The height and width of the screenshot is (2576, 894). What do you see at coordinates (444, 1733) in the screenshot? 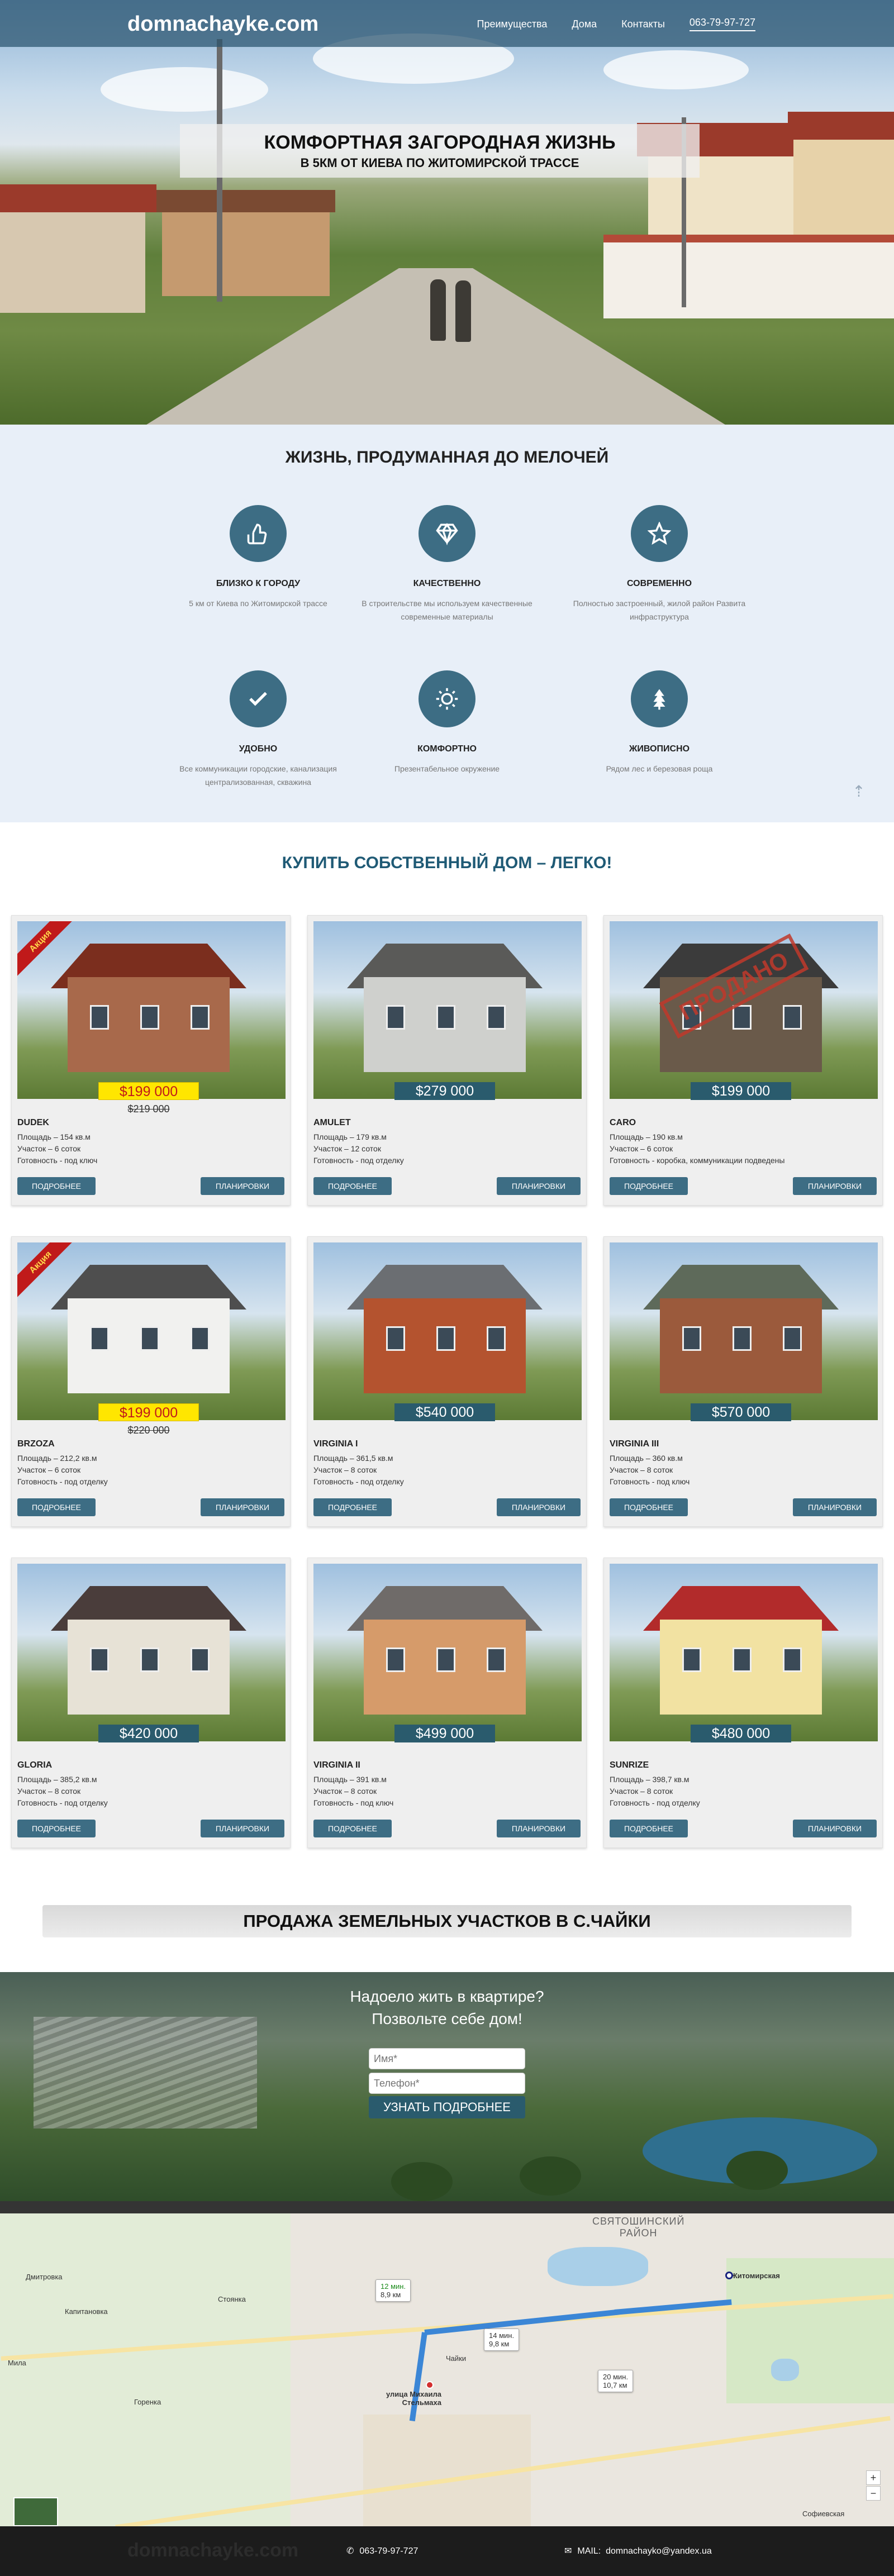
I see `house-price: $499 000` at bounding box center [444, 1733].